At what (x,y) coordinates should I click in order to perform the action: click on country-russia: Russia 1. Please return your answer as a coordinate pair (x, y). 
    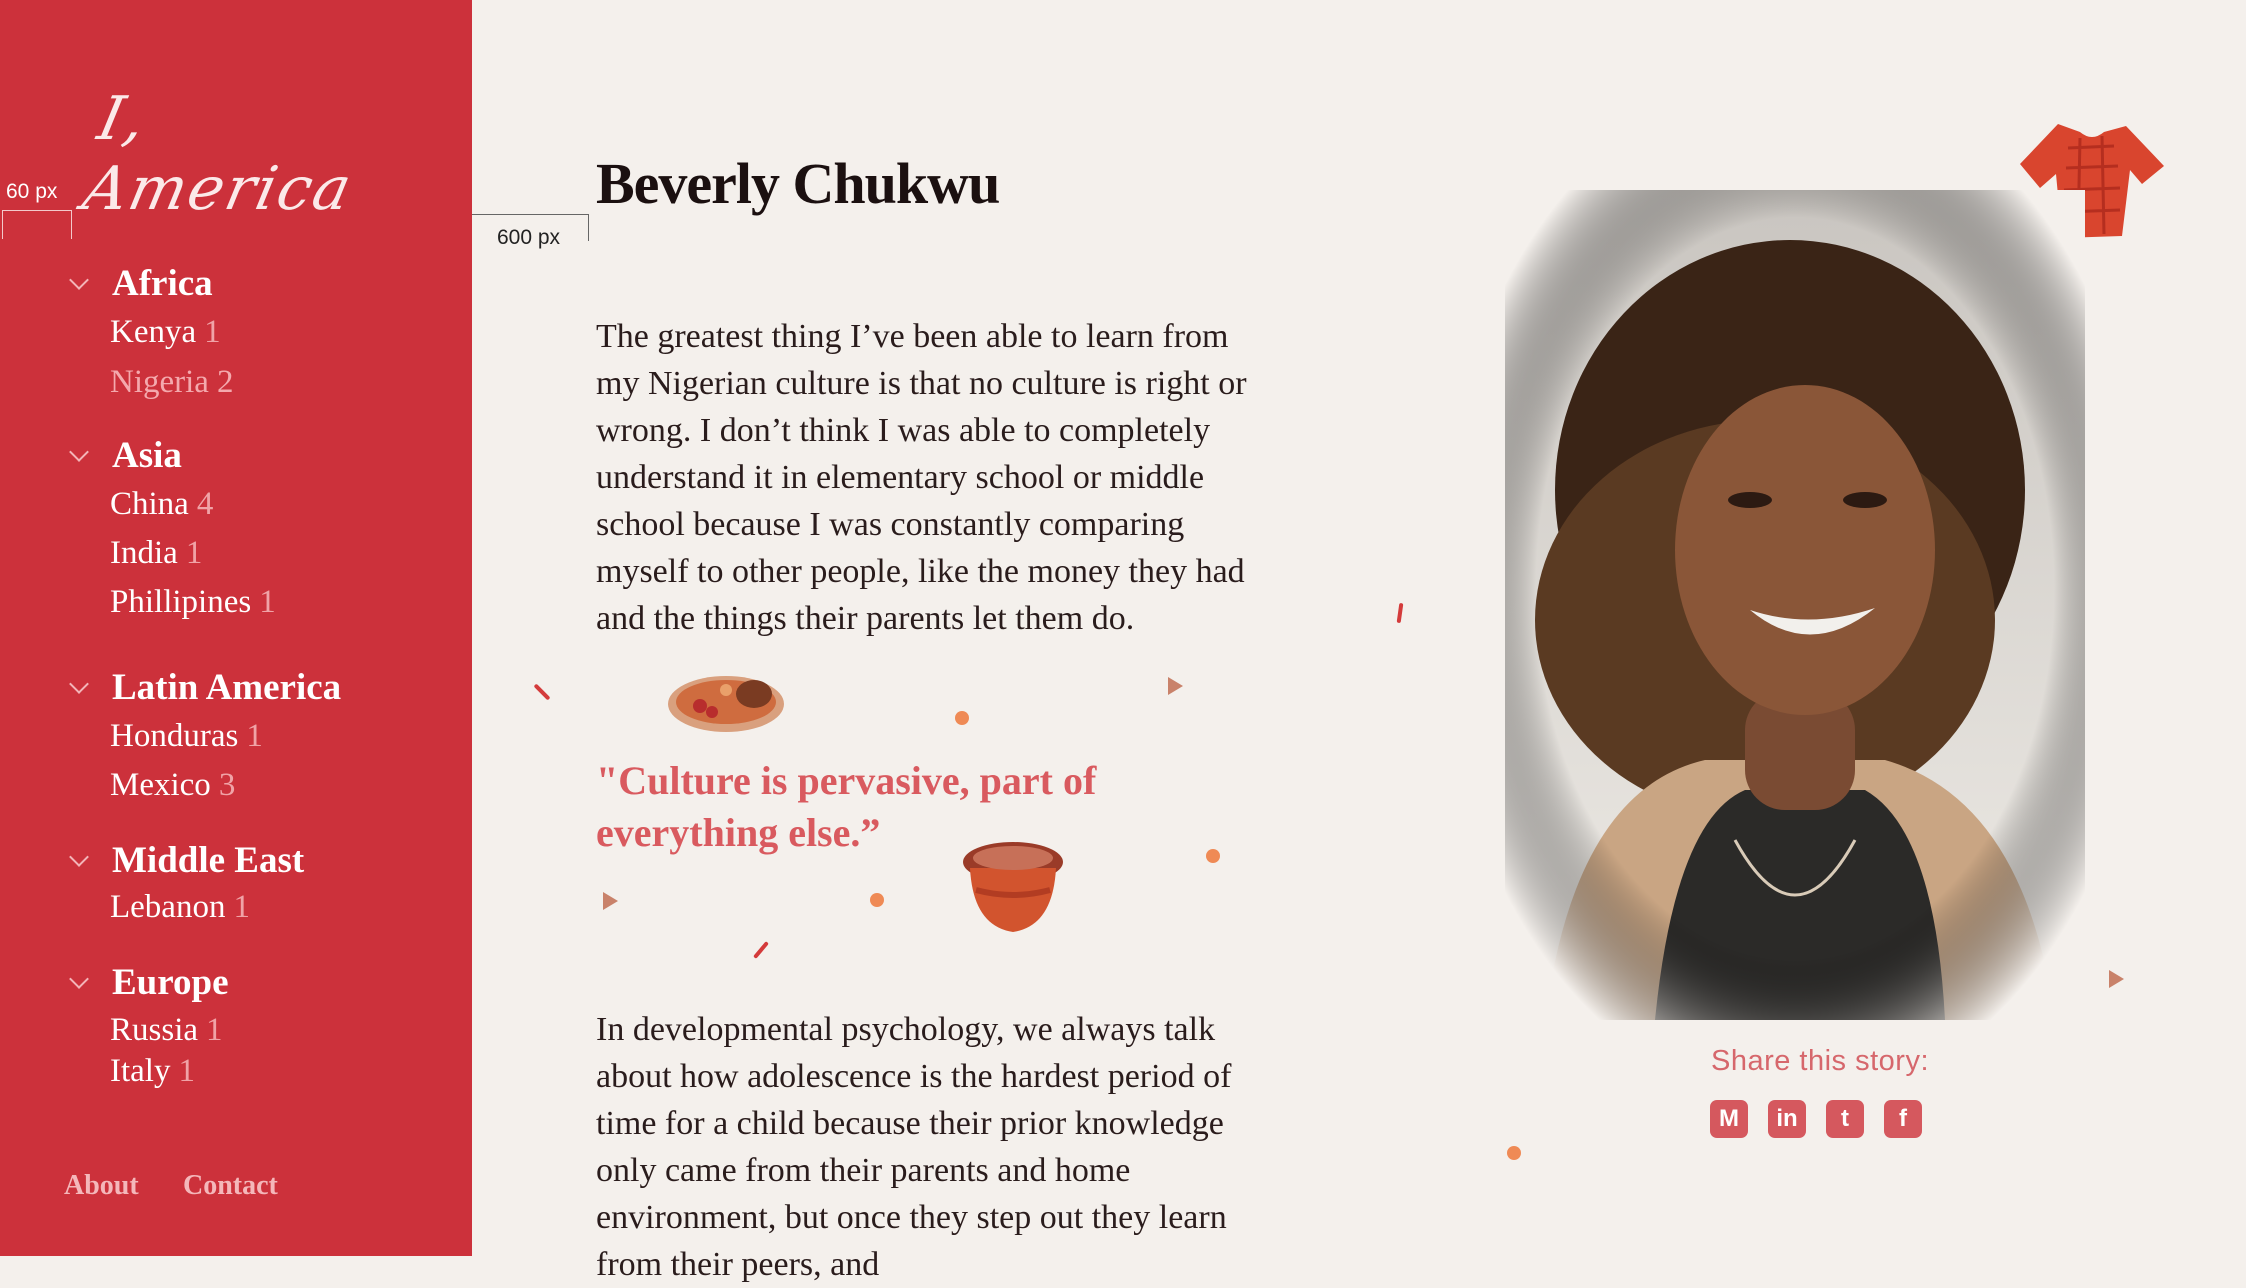
    Looking at the image, I should click on (166, 1030).